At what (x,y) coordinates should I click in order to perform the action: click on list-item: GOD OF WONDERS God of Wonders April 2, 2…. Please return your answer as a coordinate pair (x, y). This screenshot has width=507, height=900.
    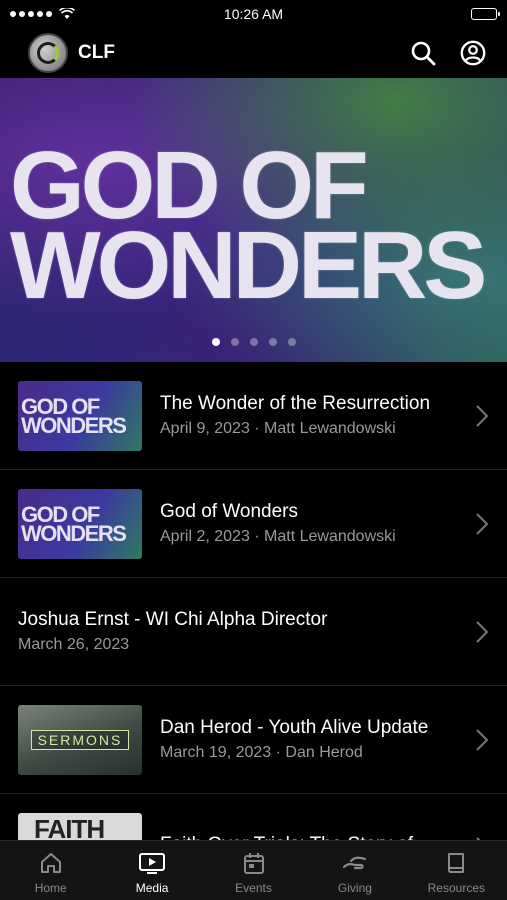
    Looking at the image, I should click on (253, 524).